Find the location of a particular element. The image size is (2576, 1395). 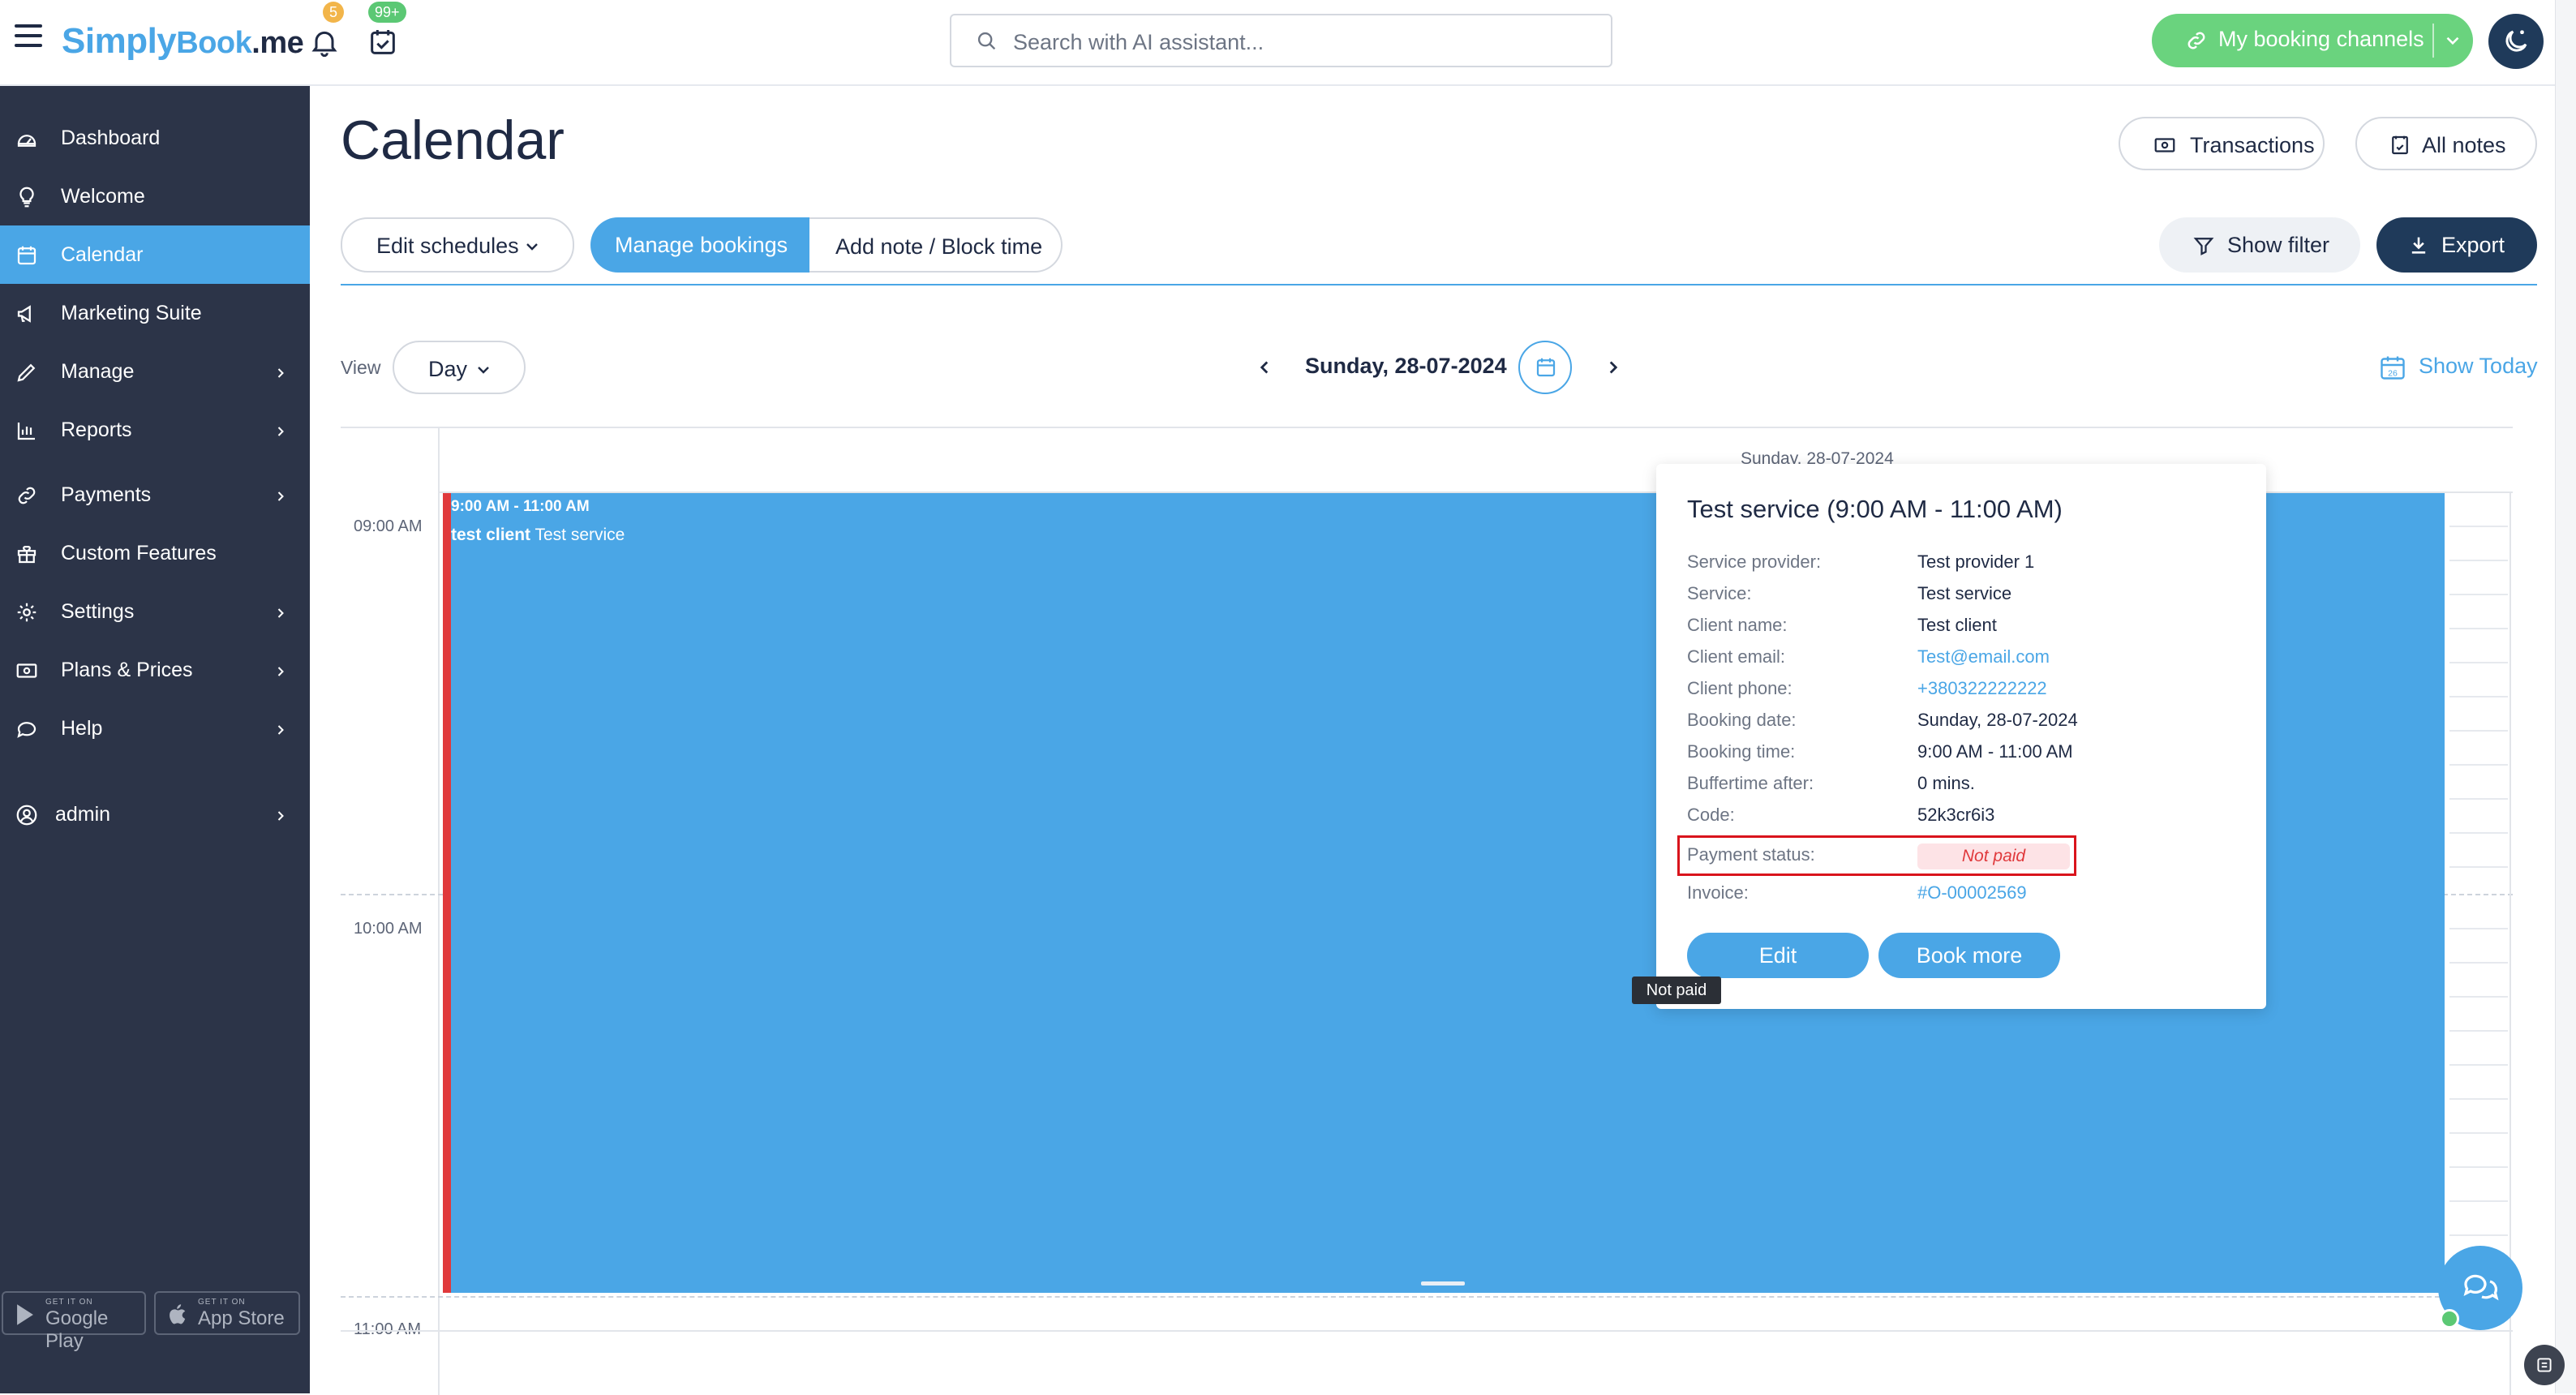

calendar-icon is located at coordinates (1546, 367).